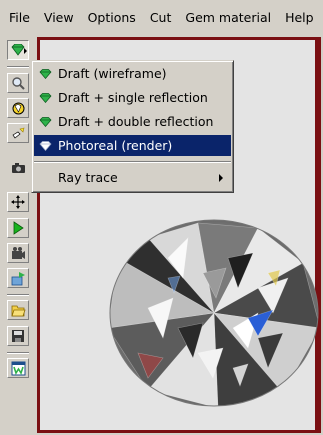 This screenshot has height=435, width=323. What do you see at coordinates (112, 73) in the screenshot?
I see `menu-item-label: Draft (wireframe)` at bounding box center [112, 73].